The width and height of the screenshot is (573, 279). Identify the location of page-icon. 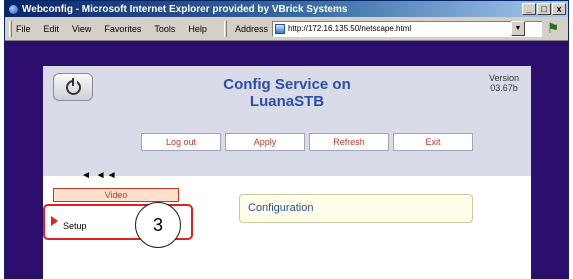
(279, 28).